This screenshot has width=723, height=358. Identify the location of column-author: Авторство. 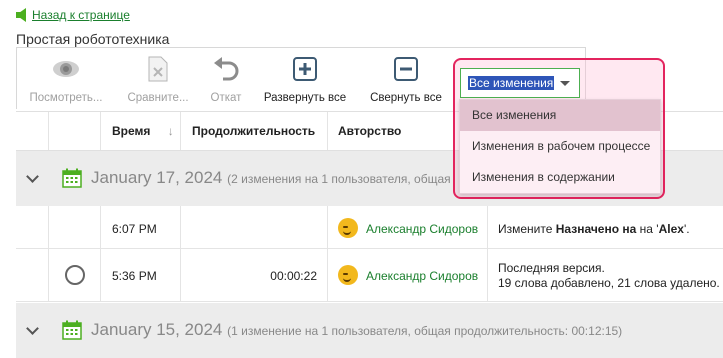
(369, 131).